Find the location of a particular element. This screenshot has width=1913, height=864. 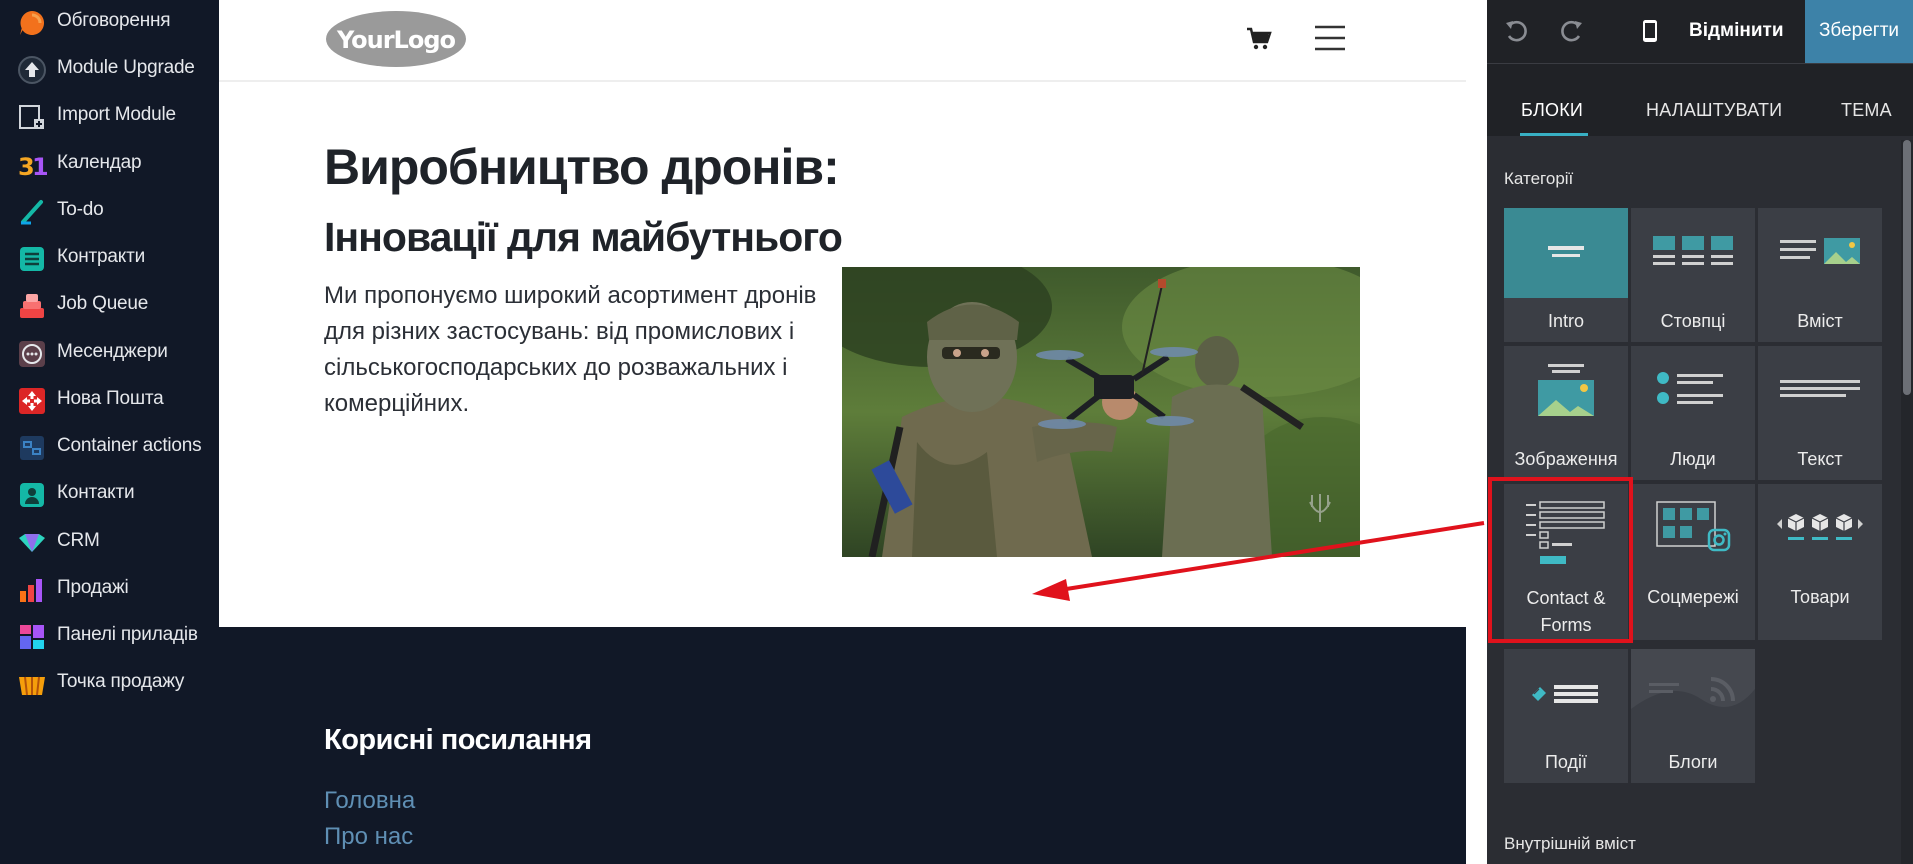

redo-icon is located at coordinates (1571, 31).